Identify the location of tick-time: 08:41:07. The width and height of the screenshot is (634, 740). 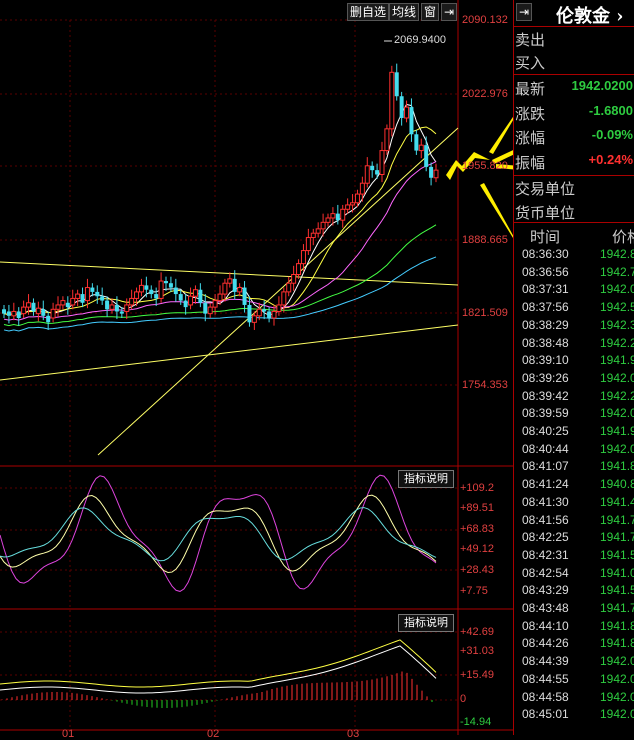
(545, 466).